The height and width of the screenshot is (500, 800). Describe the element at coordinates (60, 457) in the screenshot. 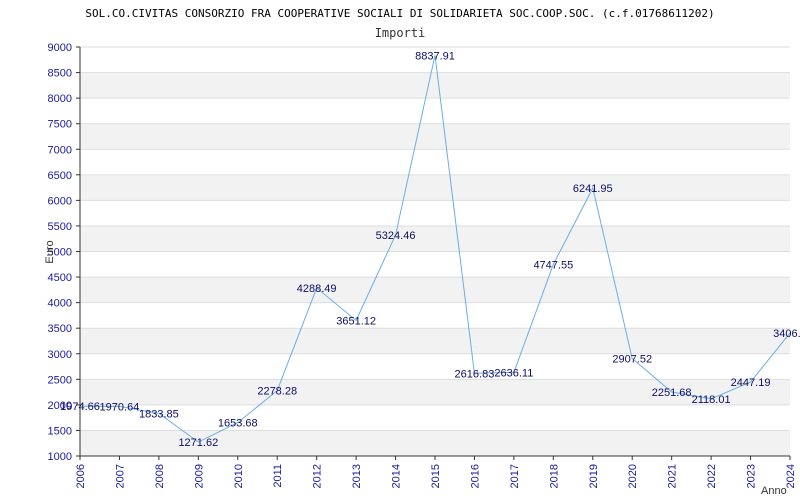

I see `y-tick-label: 1000` at that location.